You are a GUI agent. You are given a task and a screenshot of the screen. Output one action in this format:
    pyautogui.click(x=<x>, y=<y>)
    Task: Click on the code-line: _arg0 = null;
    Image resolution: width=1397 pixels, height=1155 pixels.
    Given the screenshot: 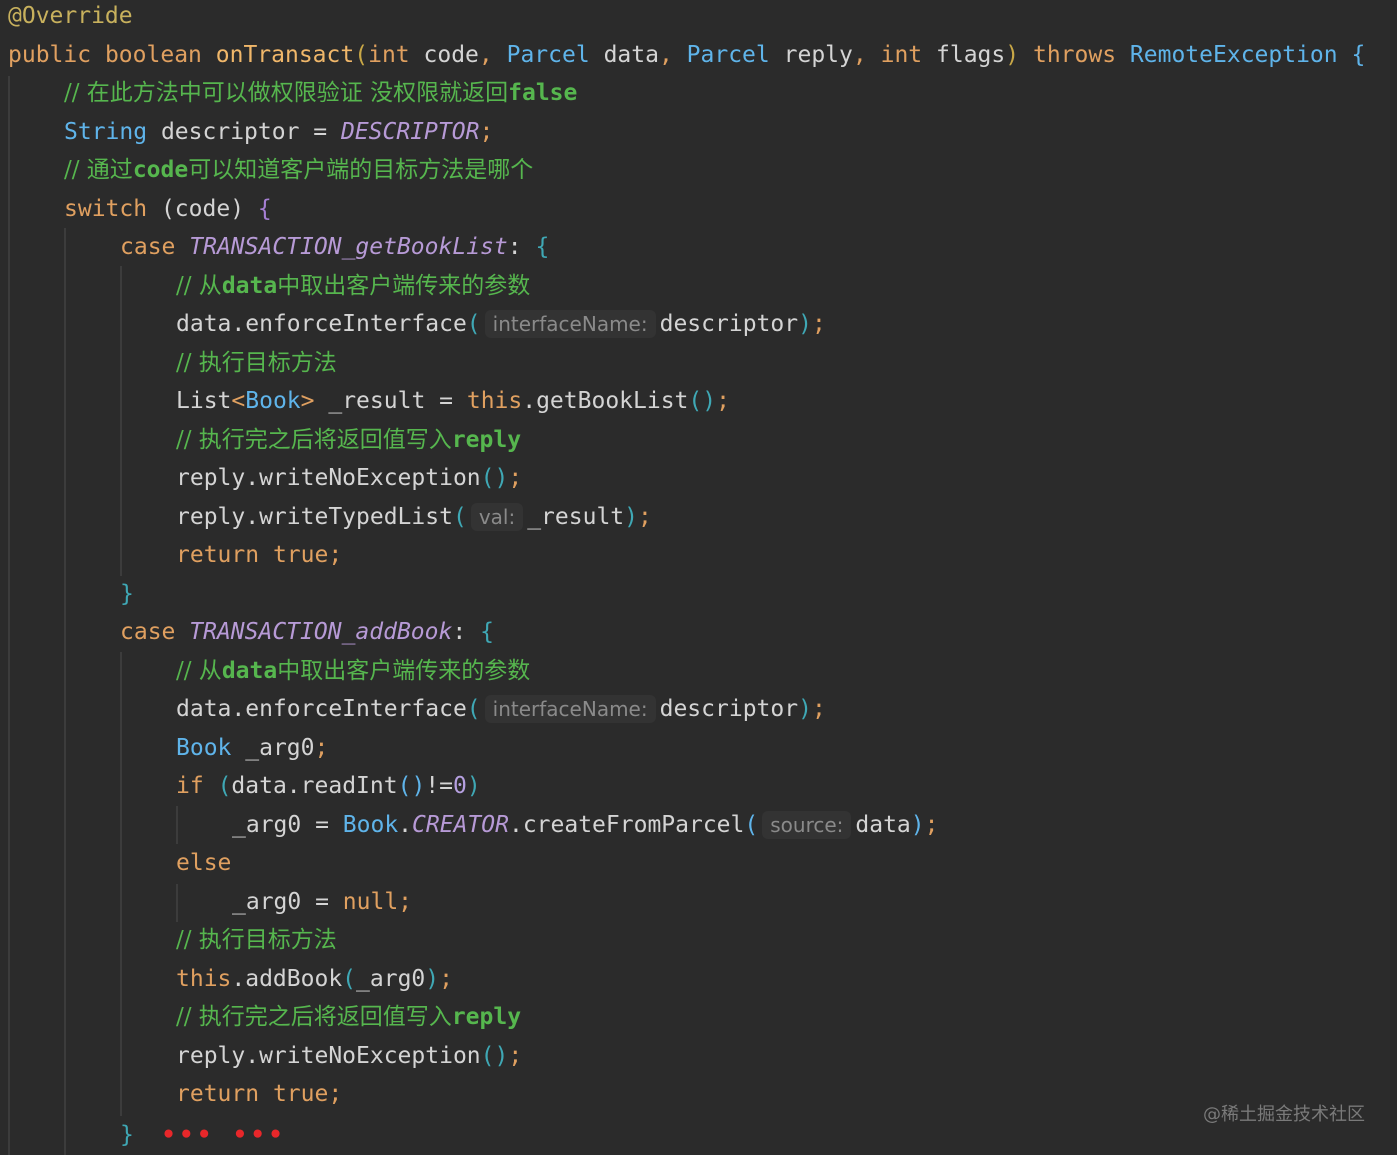 What is the action you would take?
    pyautogui.click(x=322, y=902)
    